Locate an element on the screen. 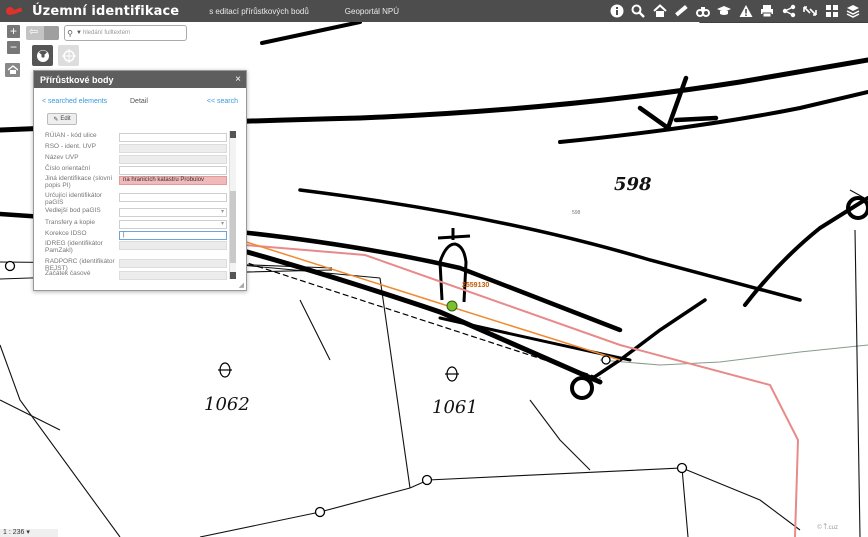  radiation-icon is located at coordinates (42, 55).